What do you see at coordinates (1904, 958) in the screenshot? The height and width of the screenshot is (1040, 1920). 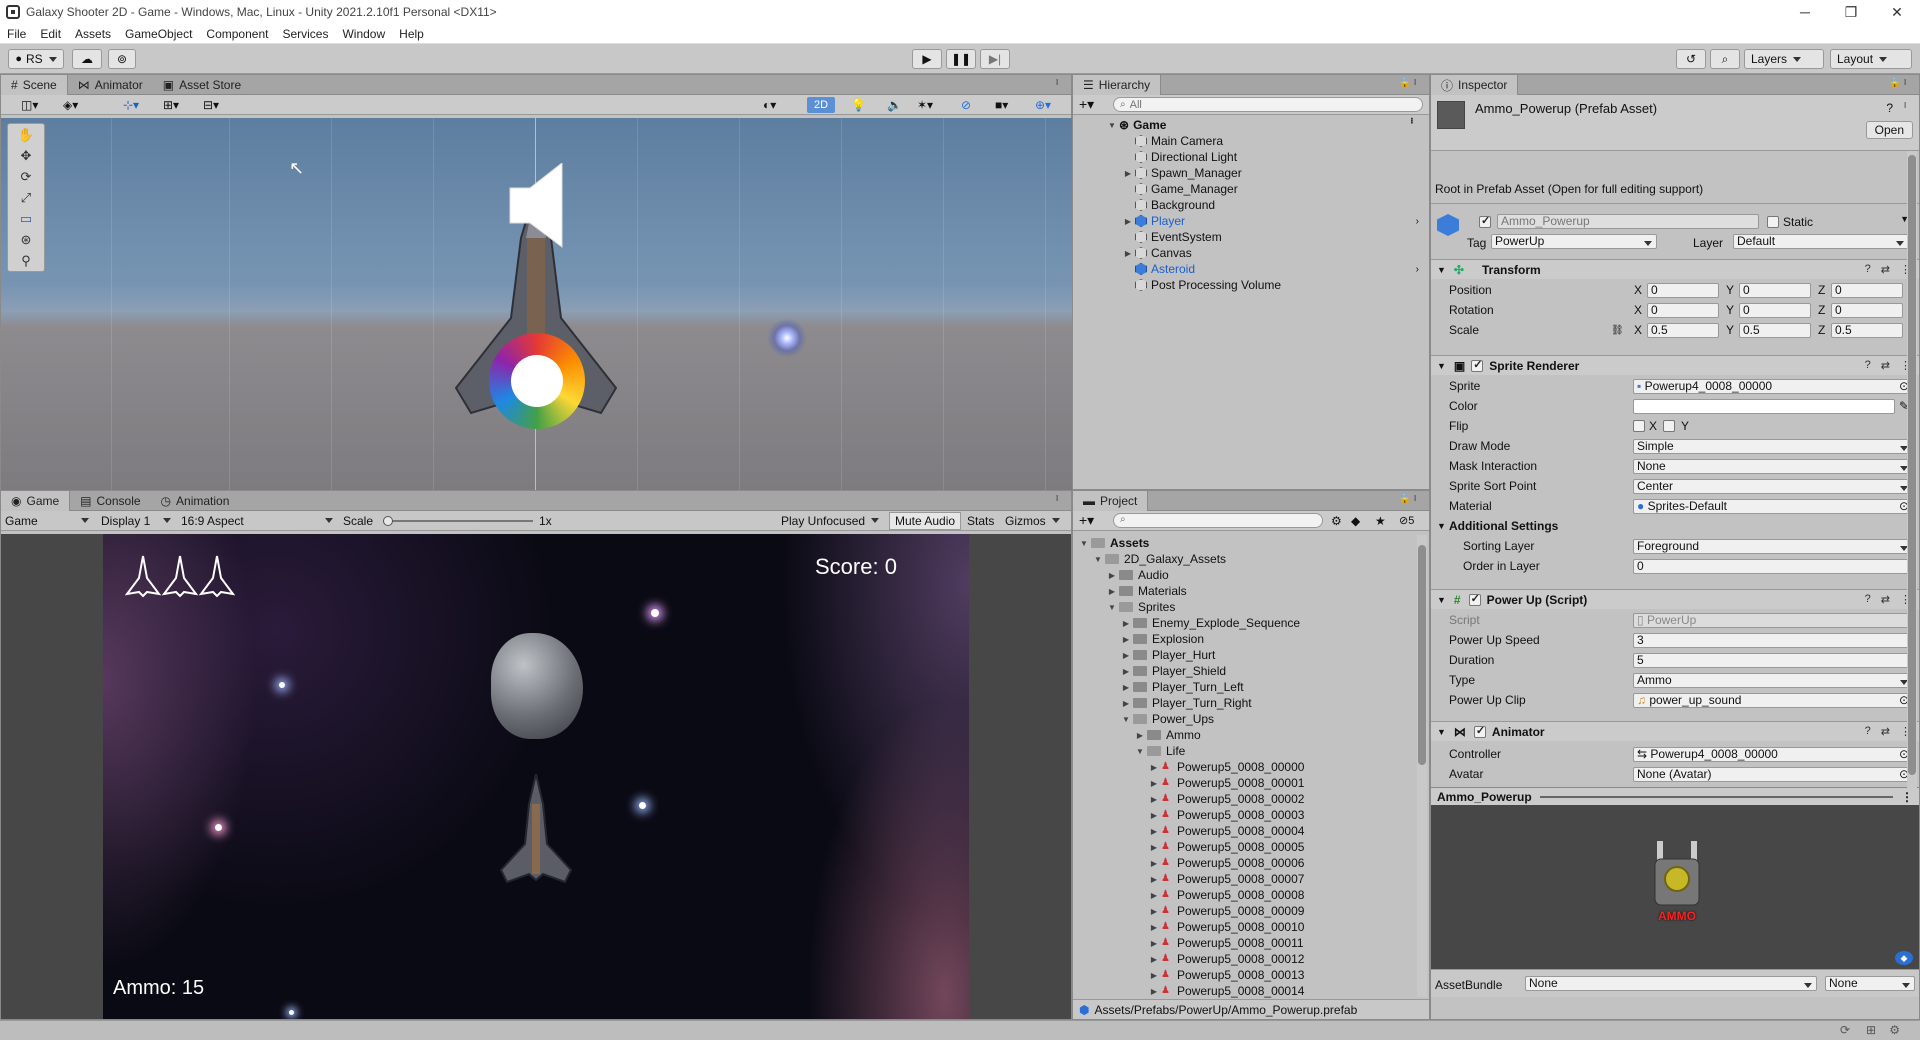 I see `preview-tag-icon: ◆` at bounding box center [1904, 958].